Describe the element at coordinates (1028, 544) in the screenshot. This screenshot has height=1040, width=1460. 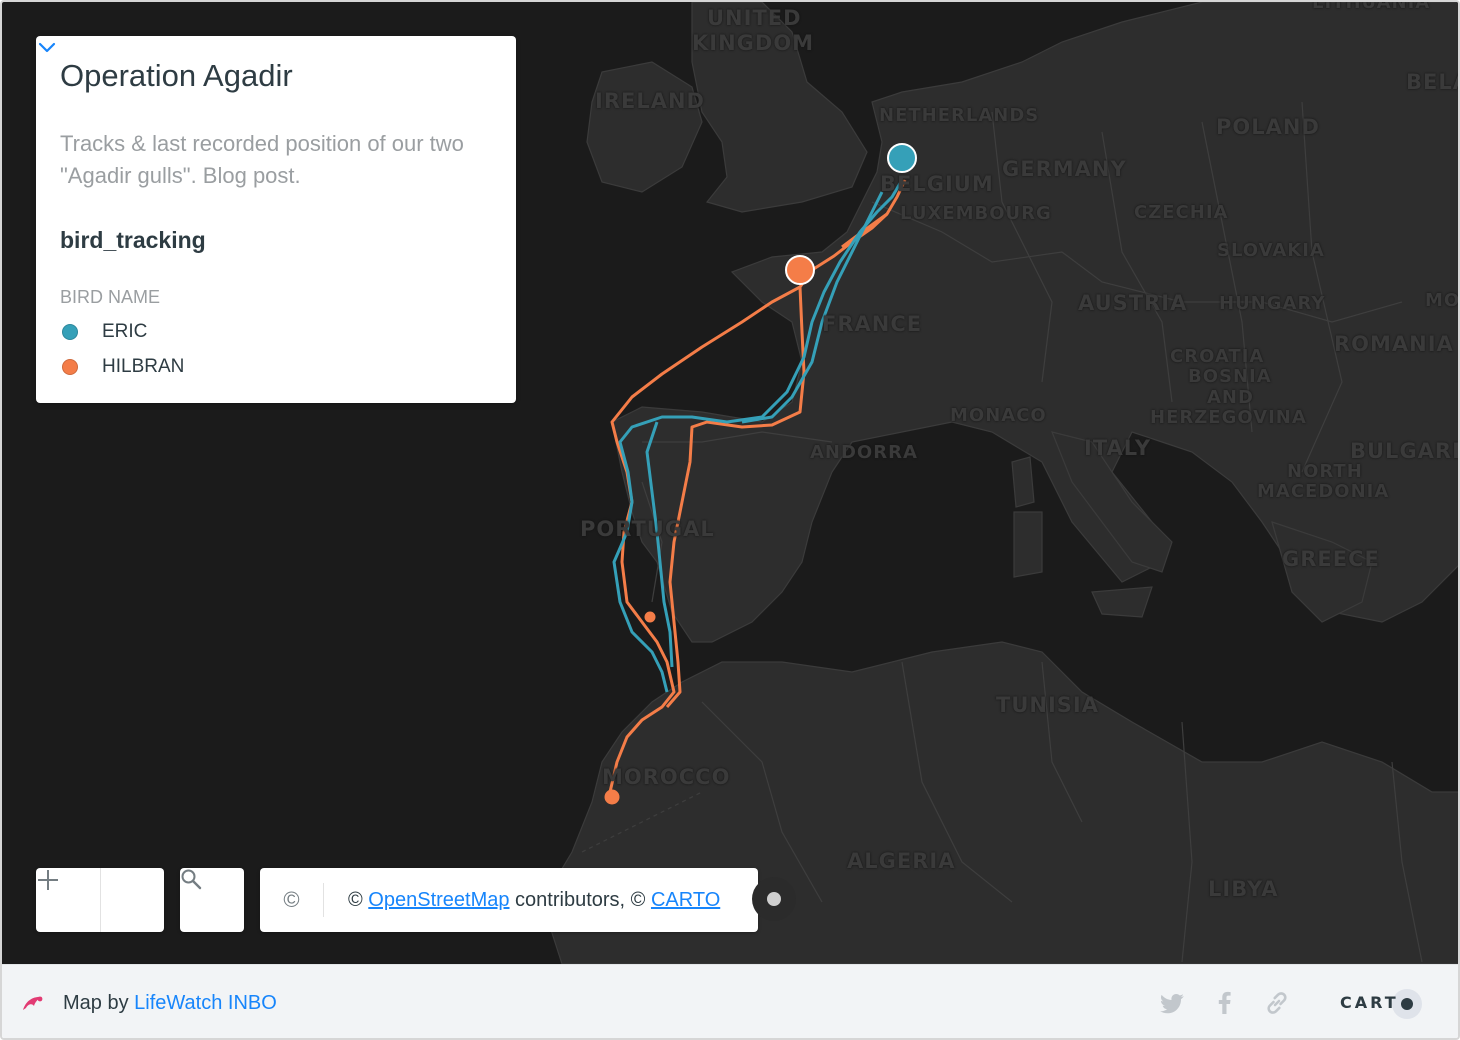
I see `land-sardinia` at that location.